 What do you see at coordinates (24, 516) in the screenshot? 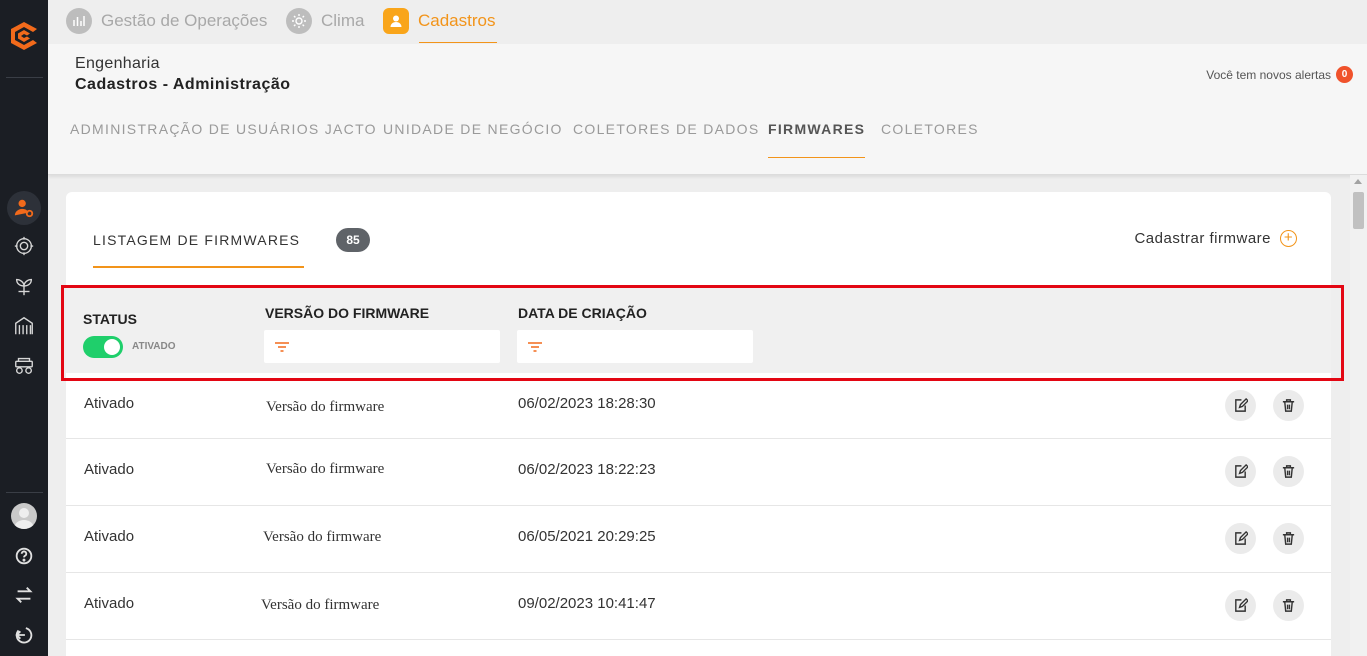
I see `avatar` at bounding box center [24, 516].